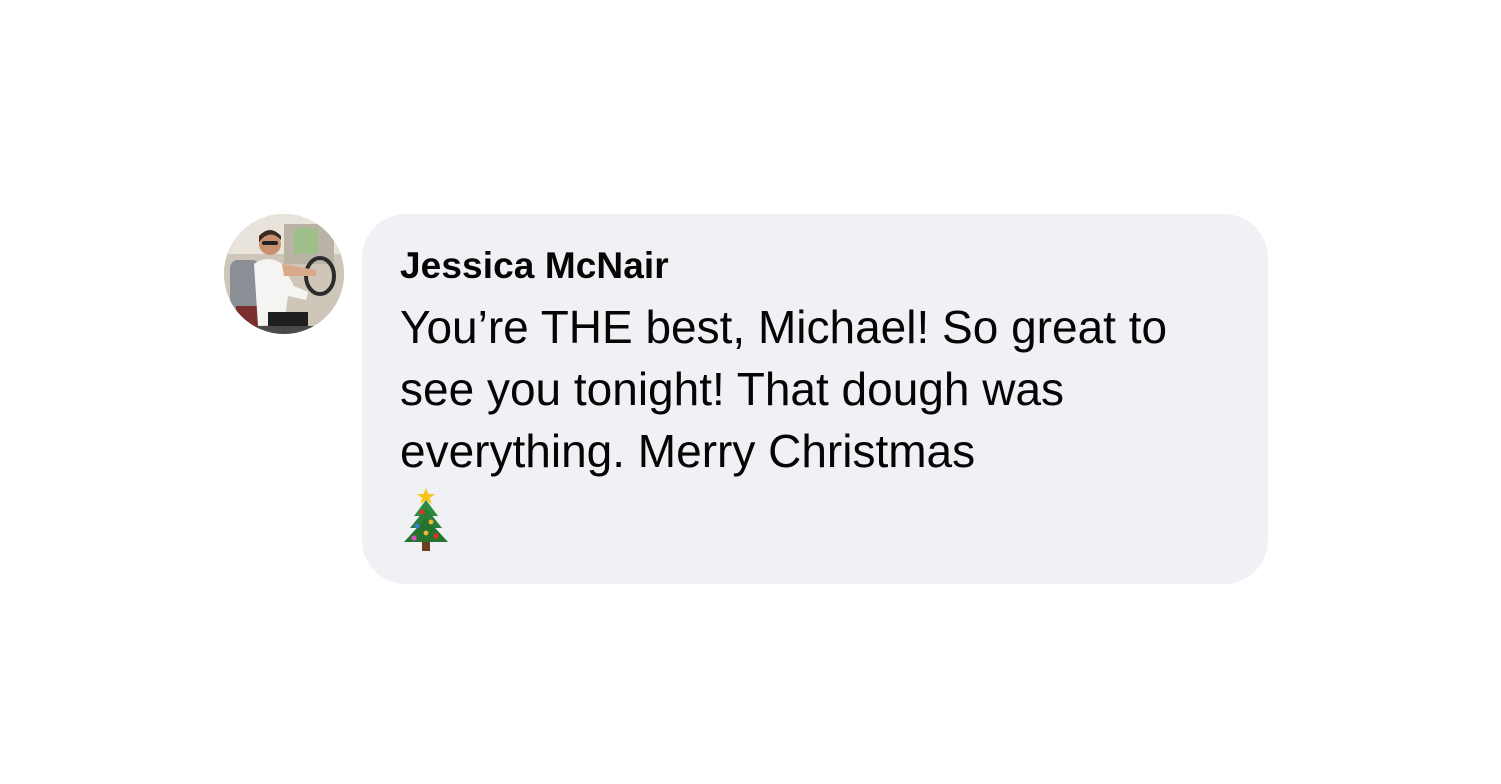 The image size is (1501, 784). Describe the element at coordinates (819, 266) in the screenshot. I see `comment-author: Jessica McNair` at that location.